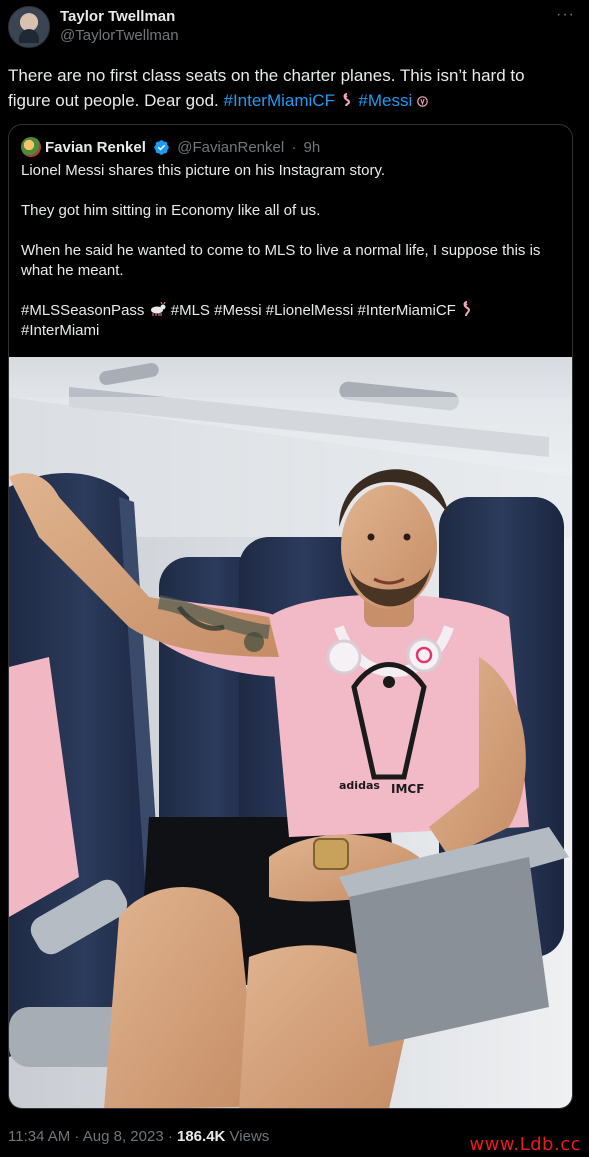 The image size is (589, 1157). I want to click on watermark: www.Ldb.cc, so click(525, 1144).